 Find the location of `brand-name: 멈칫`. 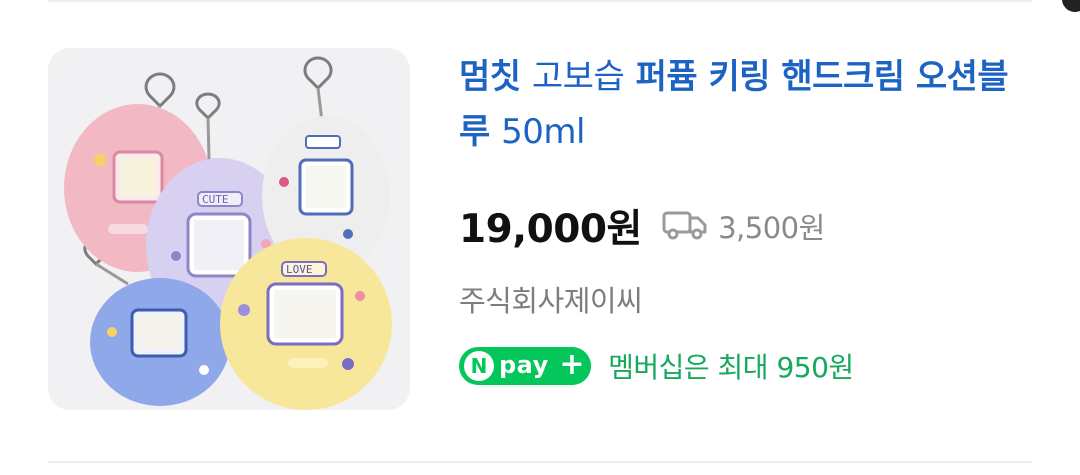

brand-name: 멈칫 is located at coordinates (490, 77).